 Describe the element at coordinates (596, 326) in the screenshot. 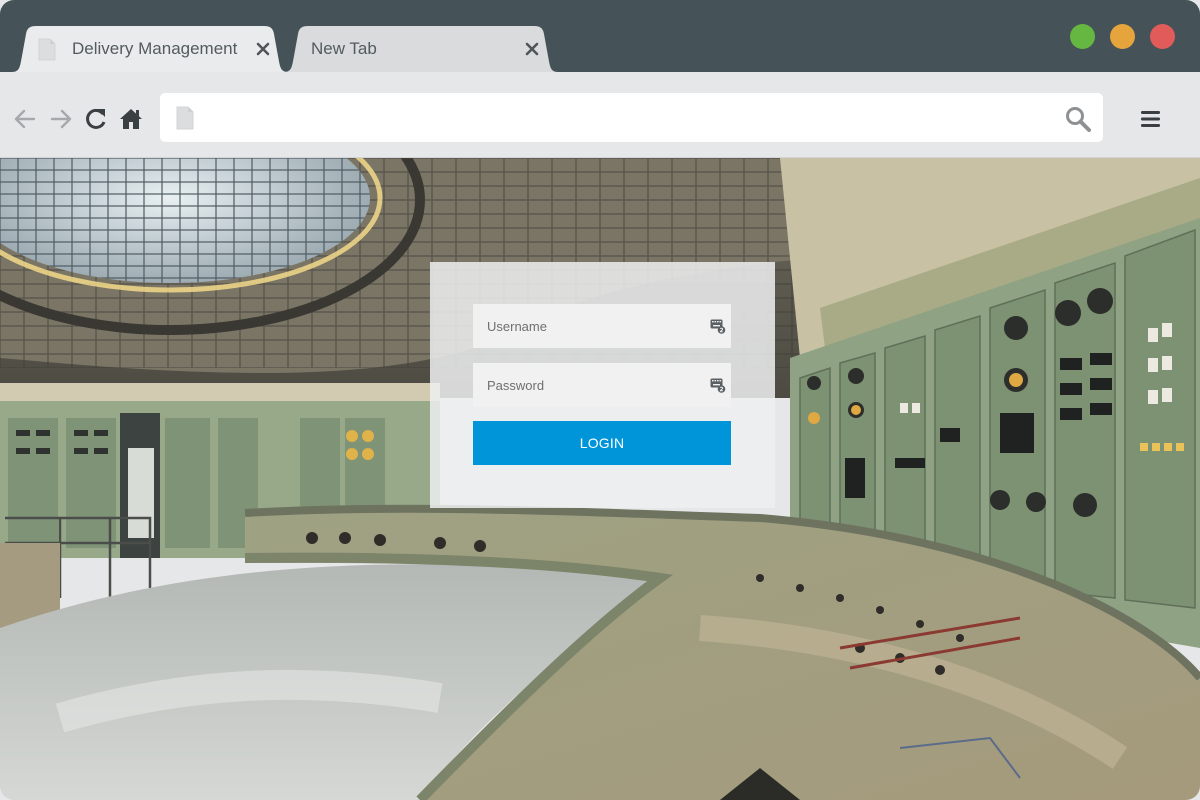

I see `username-input` at that location.